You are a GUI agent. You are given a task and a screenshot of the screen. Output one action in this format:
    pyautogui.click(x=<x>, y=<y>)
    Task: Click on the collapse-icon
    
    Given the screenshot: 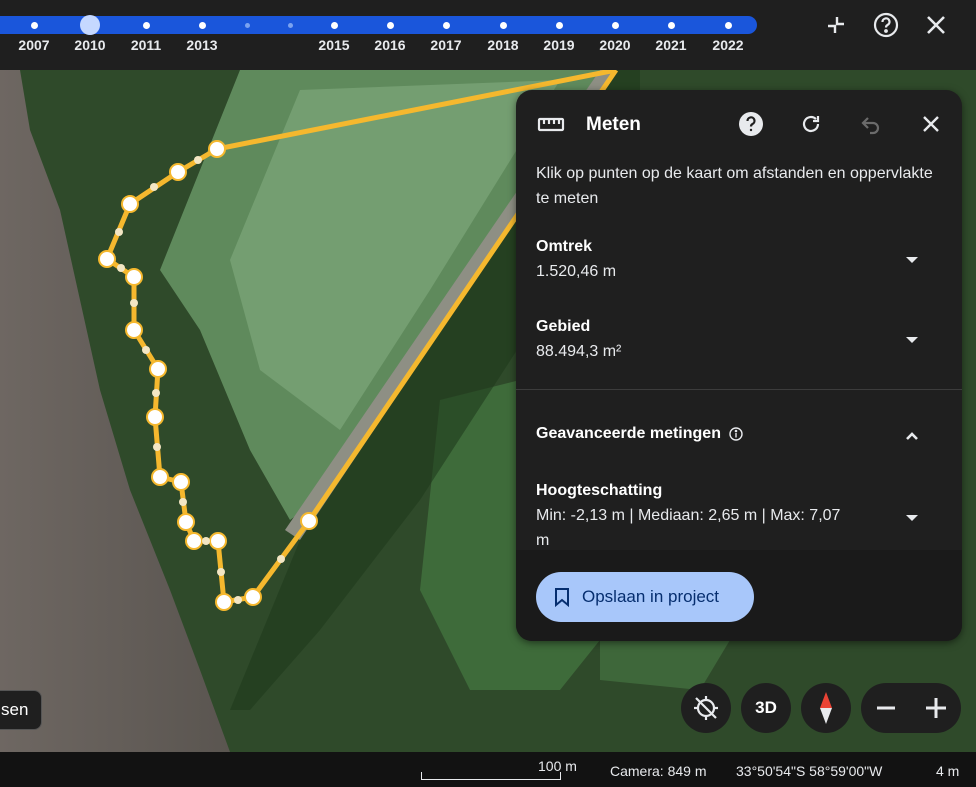 What is the action you would take?
    pyautogui.click(x=836, y=25)
    